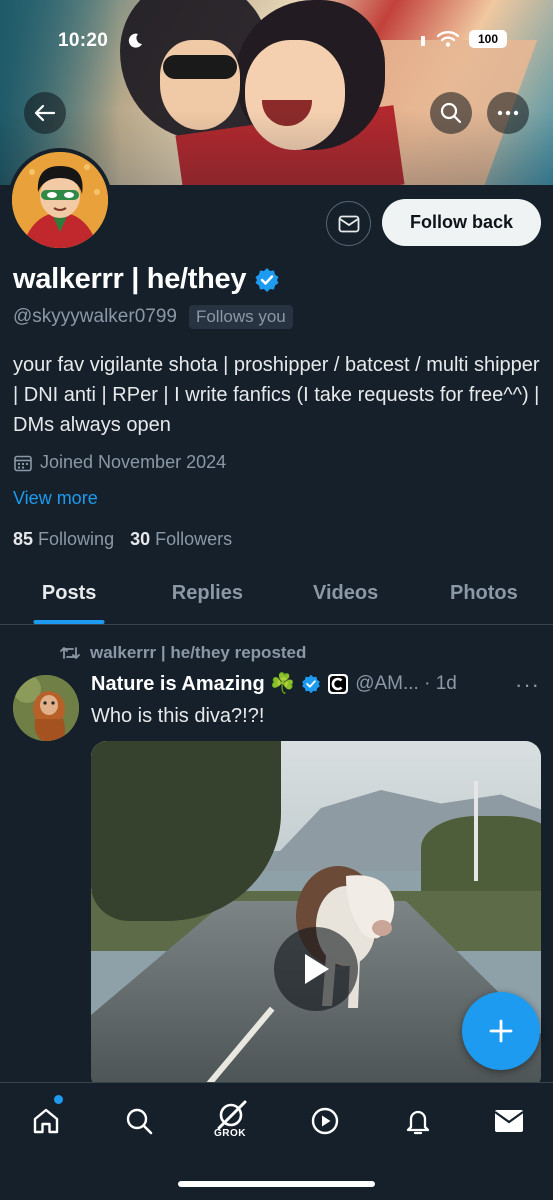 This screenshot has height=1200, width=553. I want to click on bell-icon, so click(418, 1122).